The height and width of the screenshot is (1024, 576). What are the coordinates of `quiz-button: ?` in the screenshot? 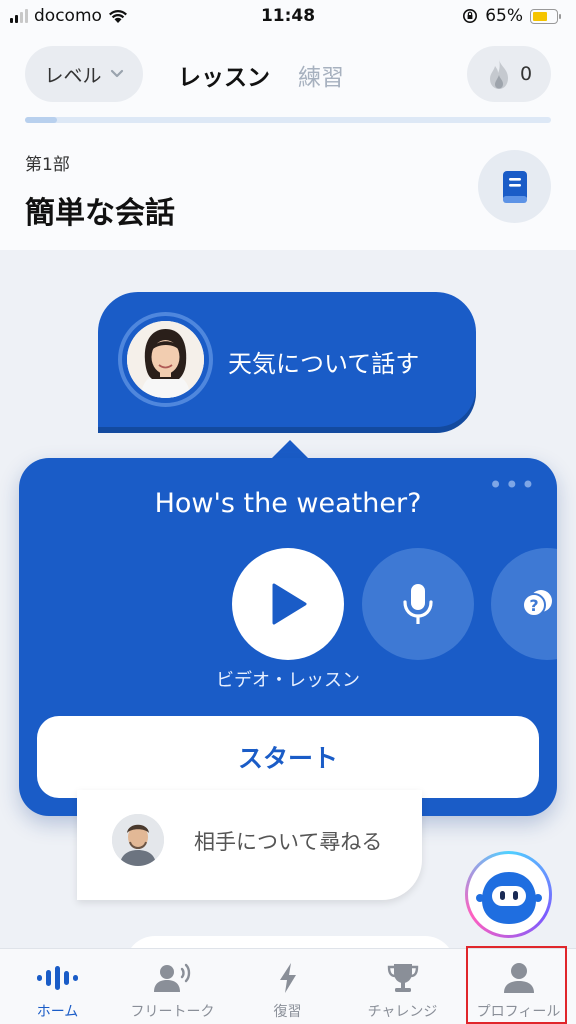 It's located at (524, 604).